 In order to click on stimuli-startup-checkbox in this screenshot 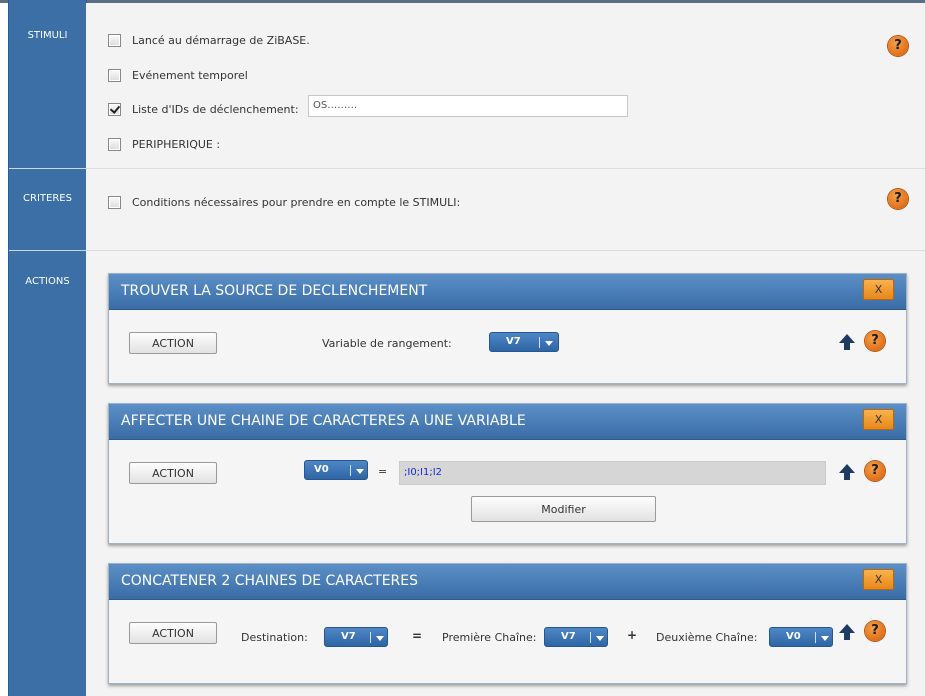, I will do `click(114, 40)`.